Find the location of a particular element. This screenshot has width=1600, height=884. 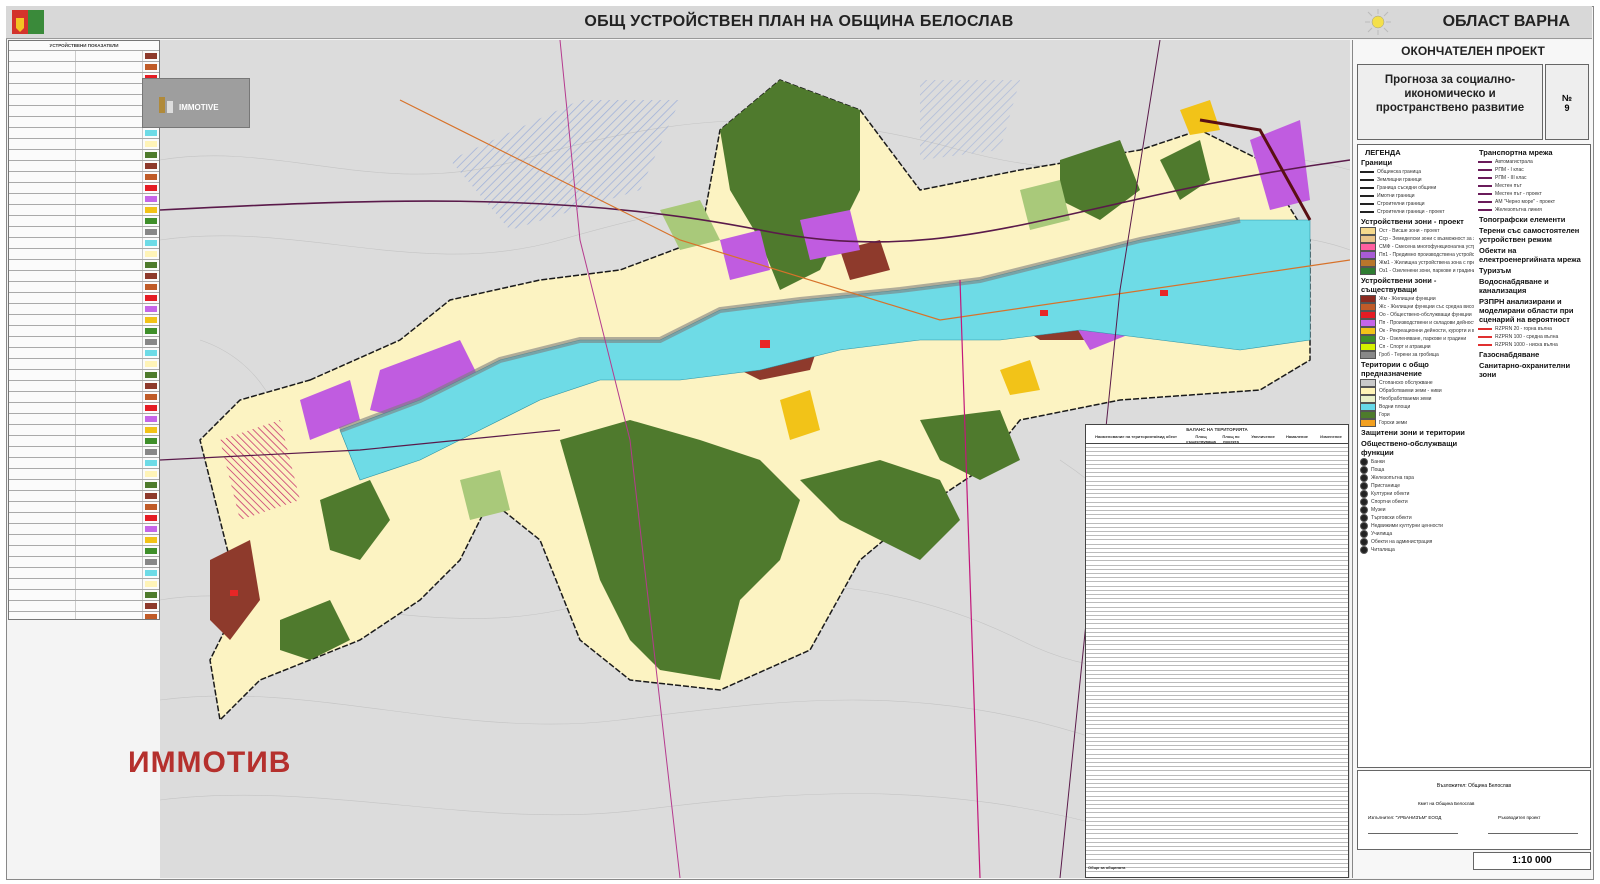

legend-item: Водни площи is located at coordinates (1416, 407).